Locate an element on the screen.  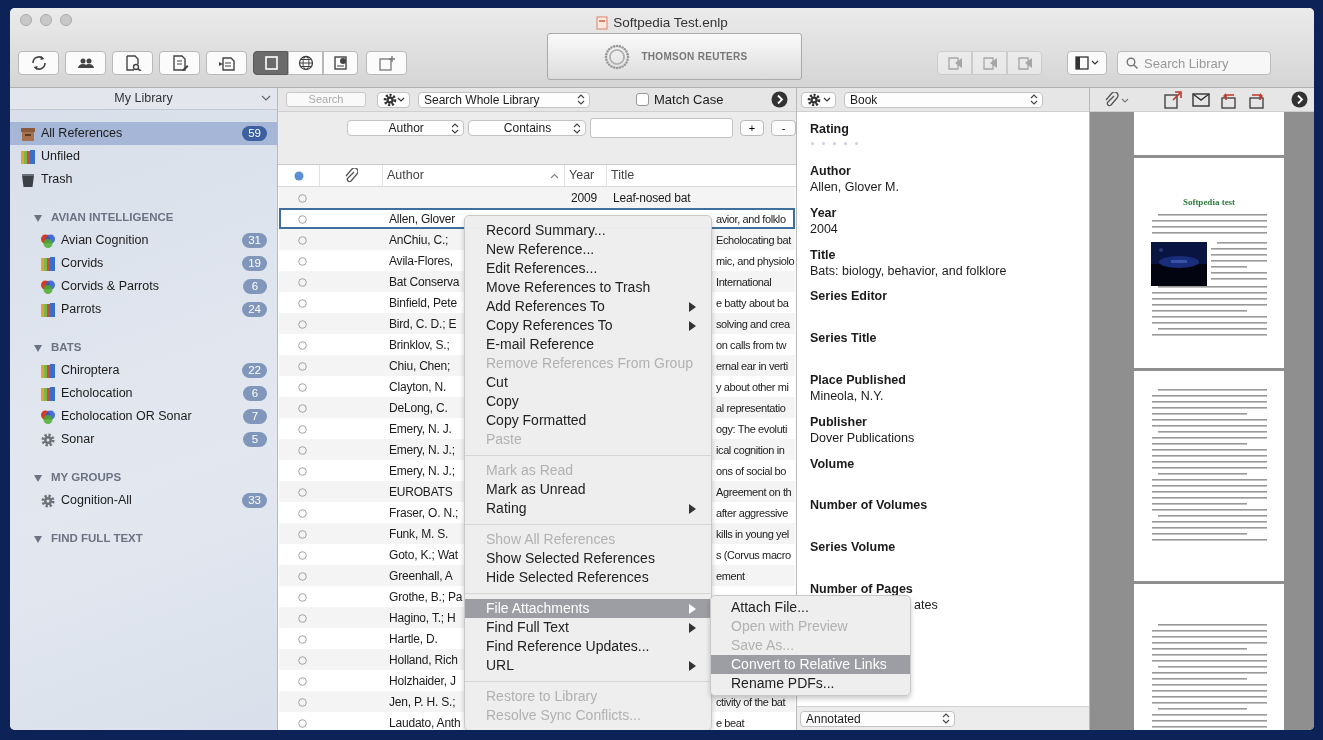
table-cell: Agreement on th is located at coordinates (754, 491).